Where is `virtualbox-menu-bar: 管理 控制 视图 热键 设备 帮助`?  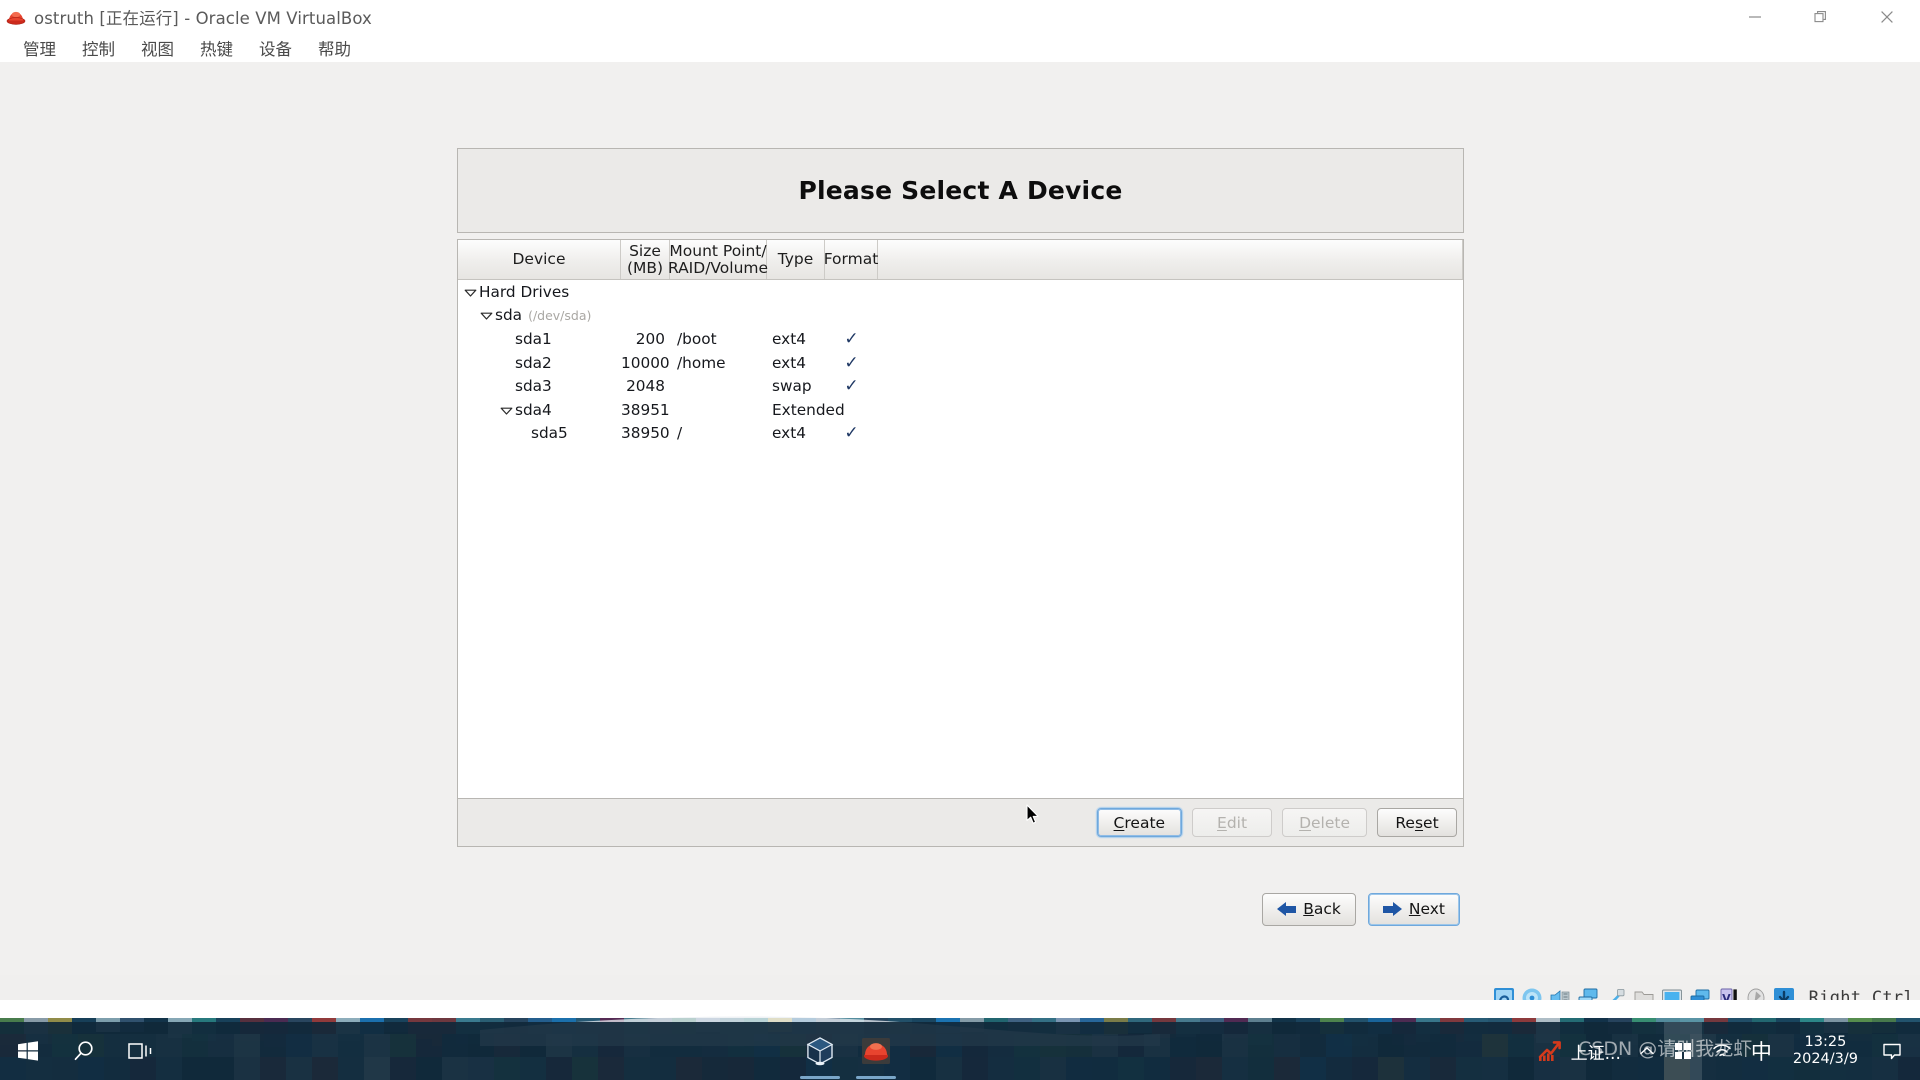 virtualbox-menu-bar: 管理 控制 视图 热键 设备 帮助 is located at coordinates (960, 48).